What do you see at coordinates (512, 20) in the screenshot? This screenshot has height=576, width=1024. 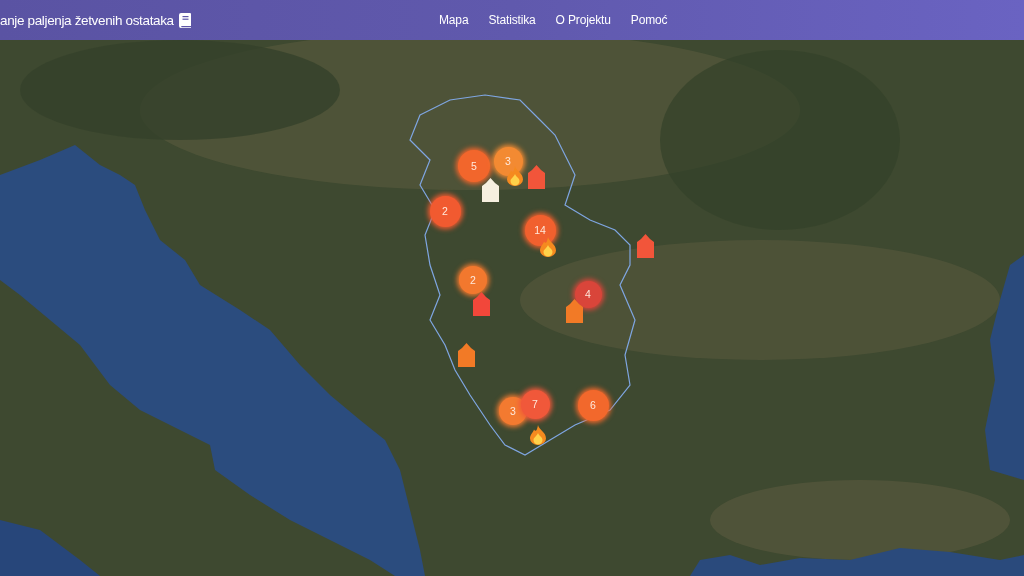 I see `nav-link: Statistika` at bounding box center [512, 20].